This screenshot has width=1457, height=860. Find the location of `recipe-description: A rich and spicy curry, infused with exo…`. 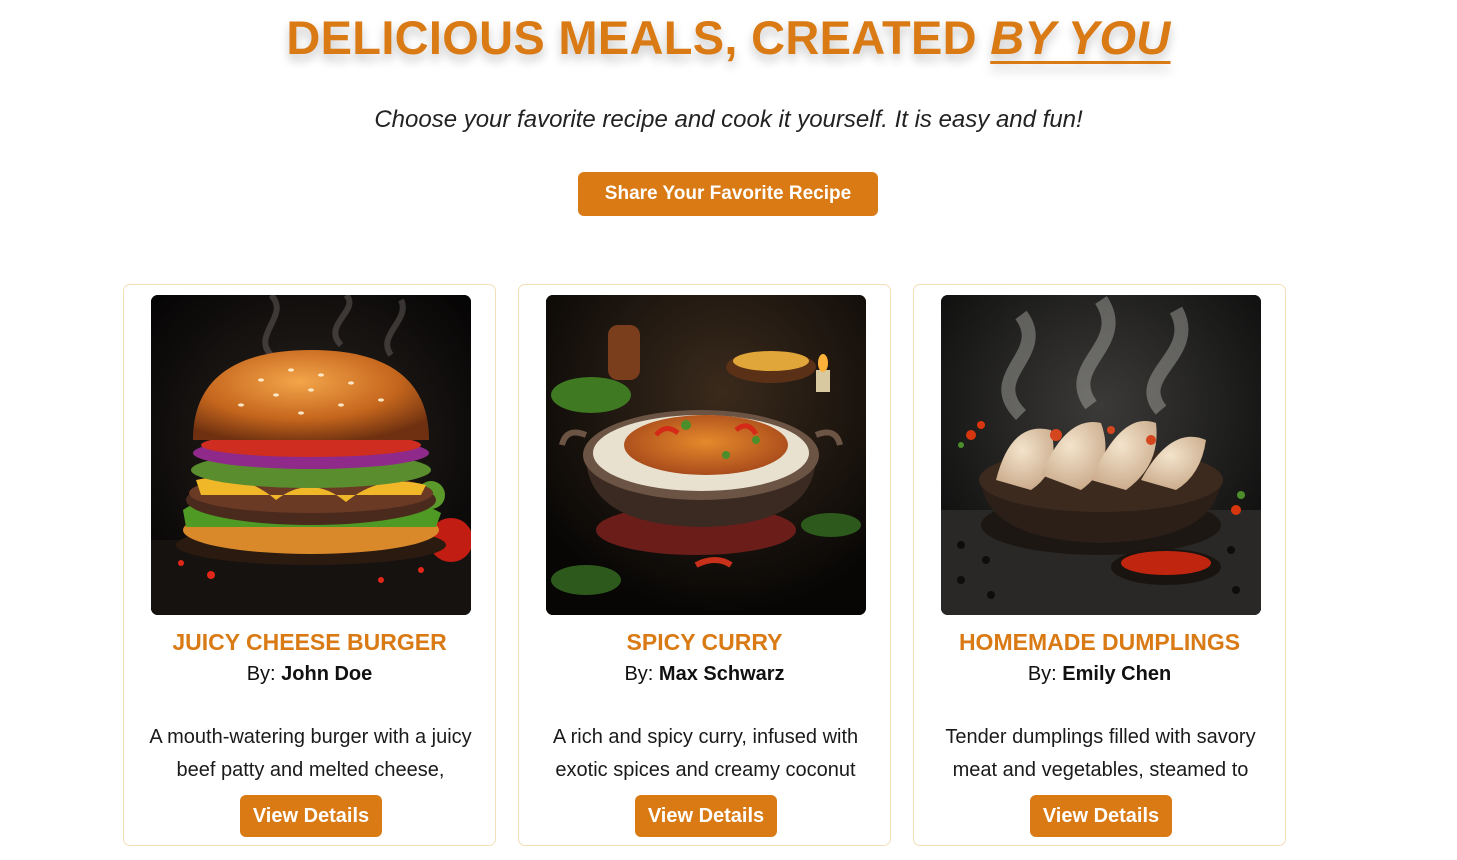

recipe-description: A rich and spicy curry, infused with exo… is located at coordinates (705, 753).